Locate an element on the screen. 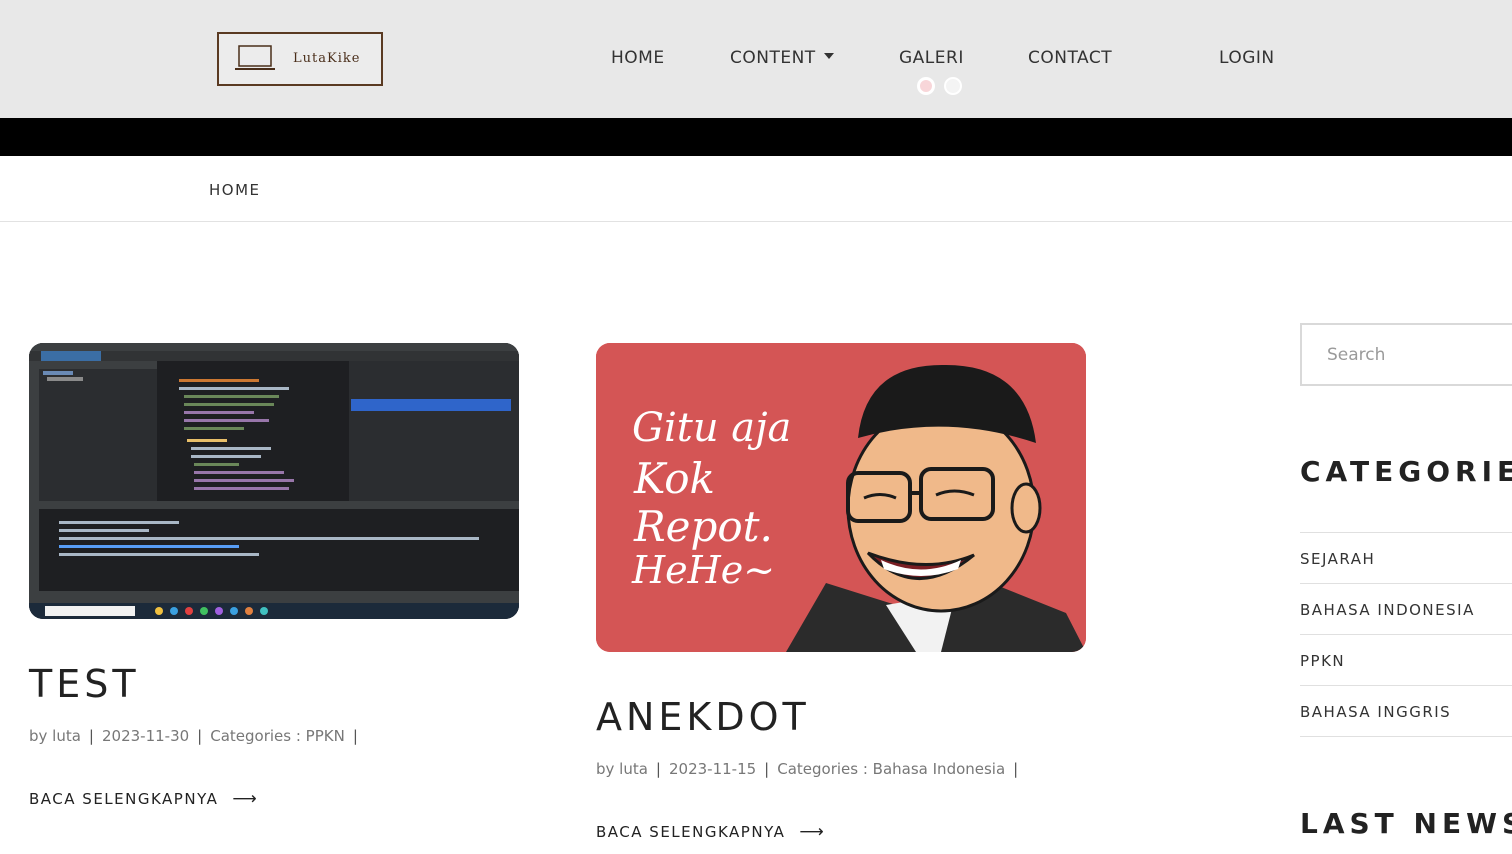  search-box is located at coordinates (1406, 354).